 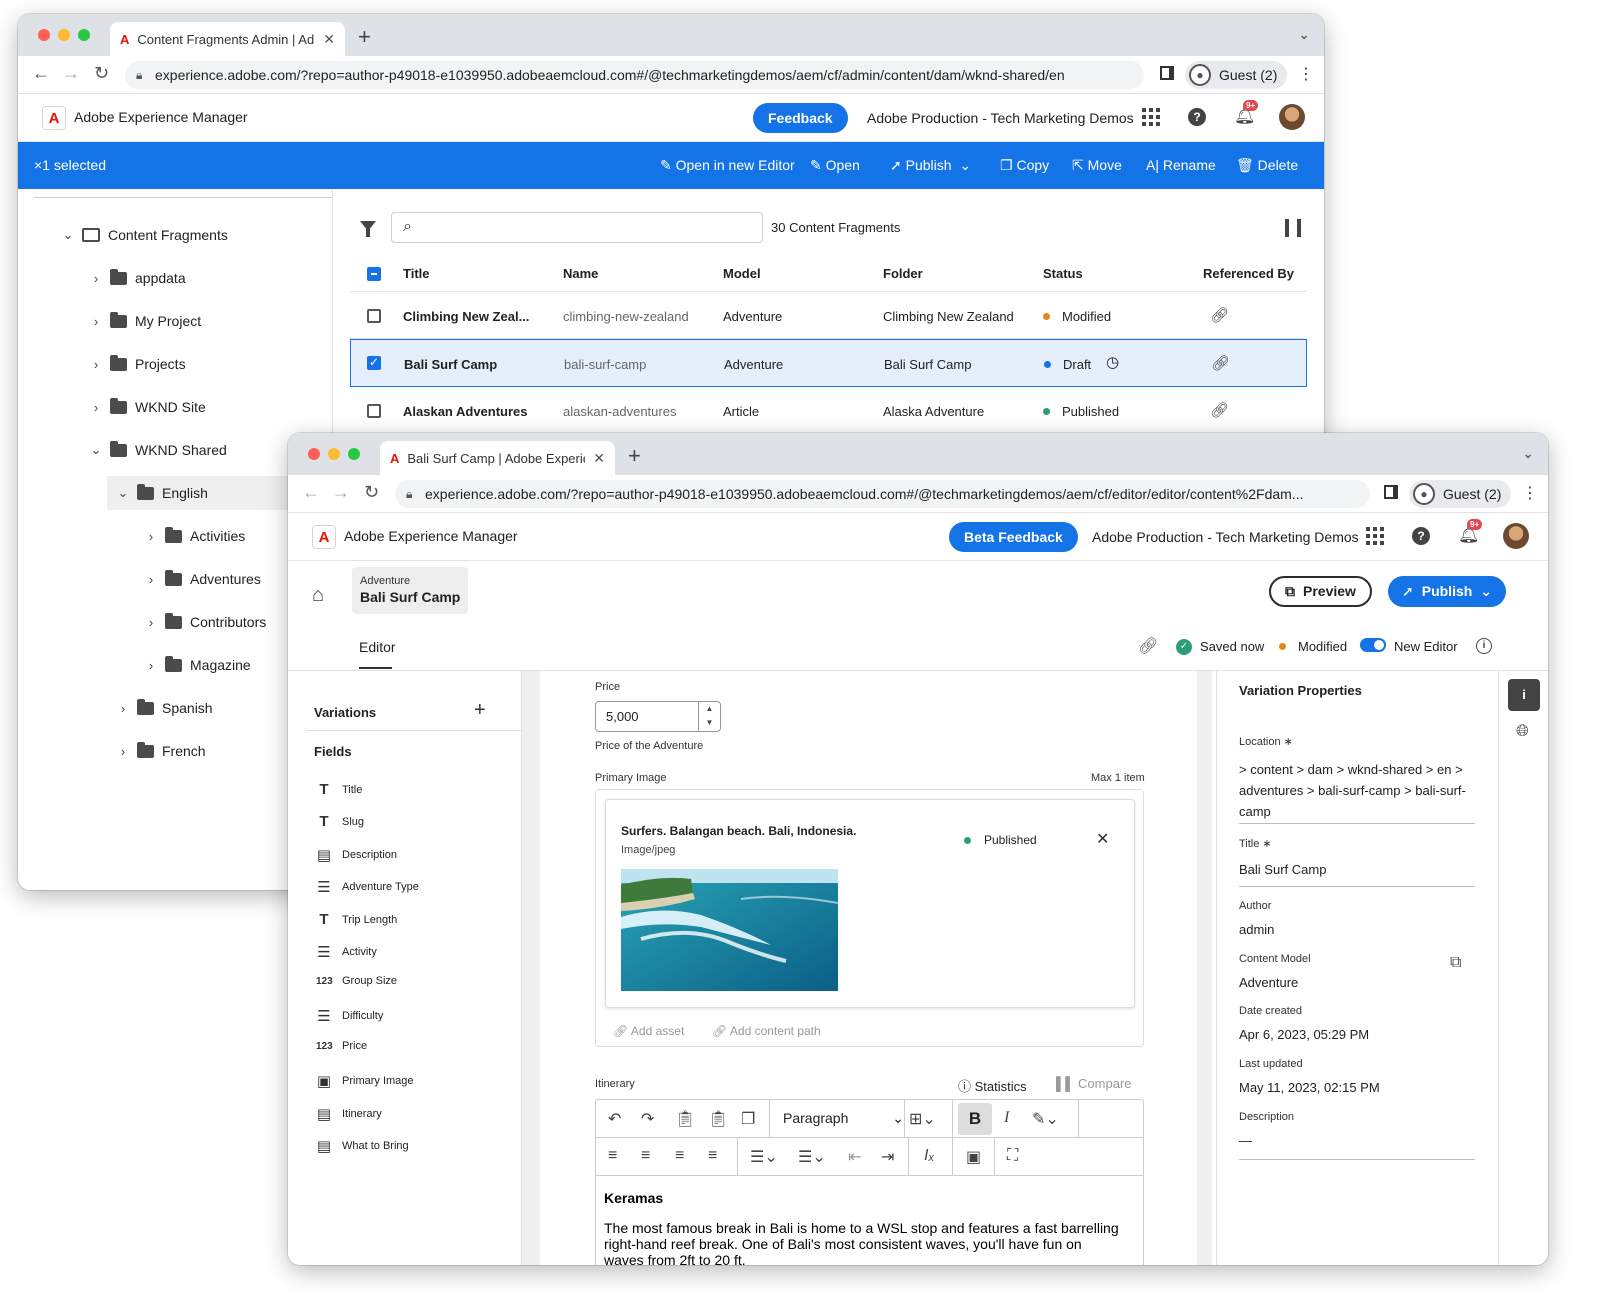 What do you see at coordinates (138, 364) in the screenshot?
I see `tree-item-projects: › Projects` at bounding box center [138, 364].